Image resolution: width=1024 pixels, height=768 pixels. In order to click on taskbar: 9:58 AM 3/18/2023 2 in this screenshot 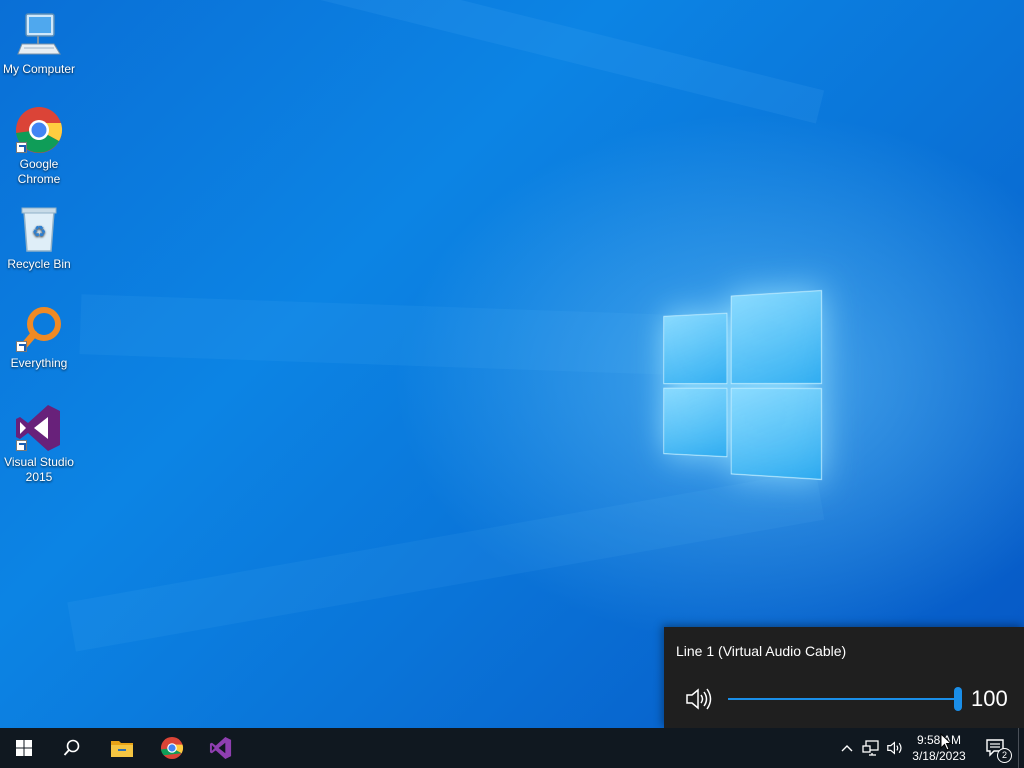, I will do `click(512, 748)`.